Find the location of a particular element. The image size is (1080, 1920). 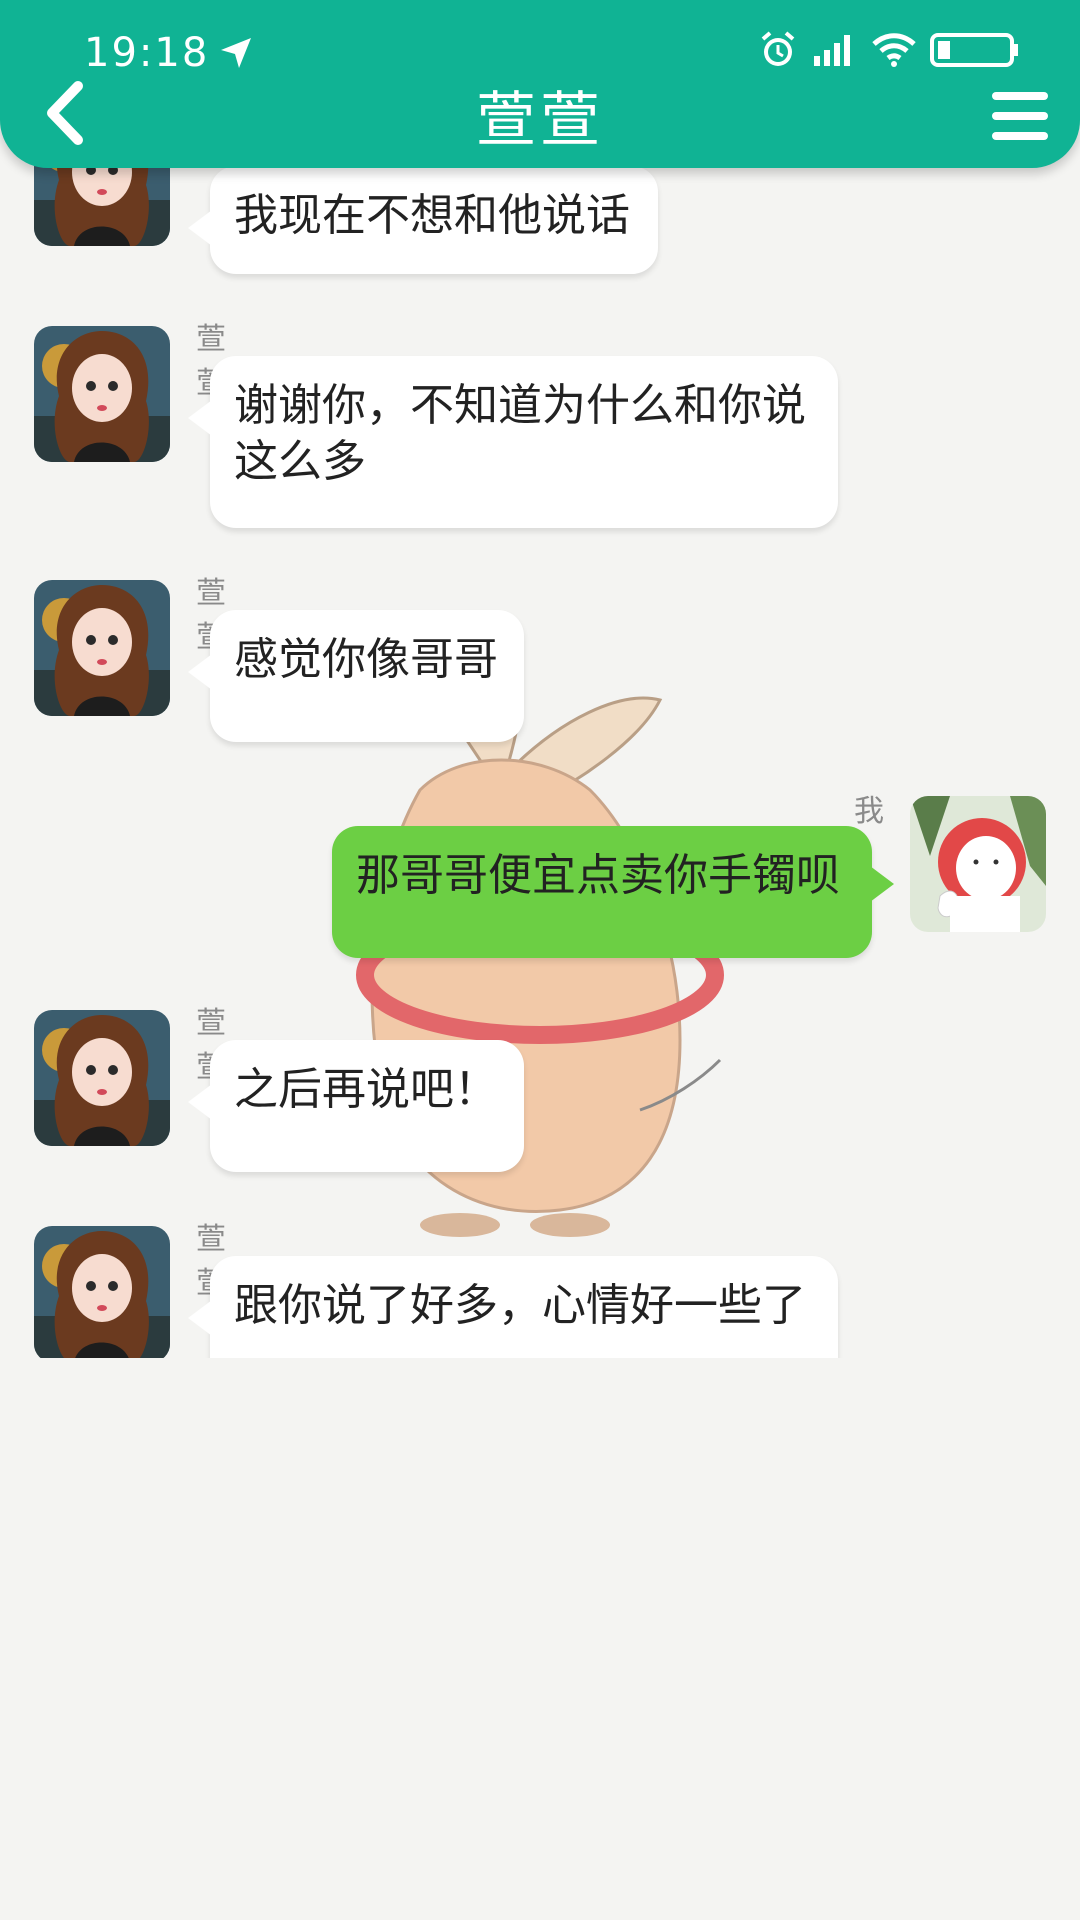

alarm-icon is located at coordinates (778, 48).